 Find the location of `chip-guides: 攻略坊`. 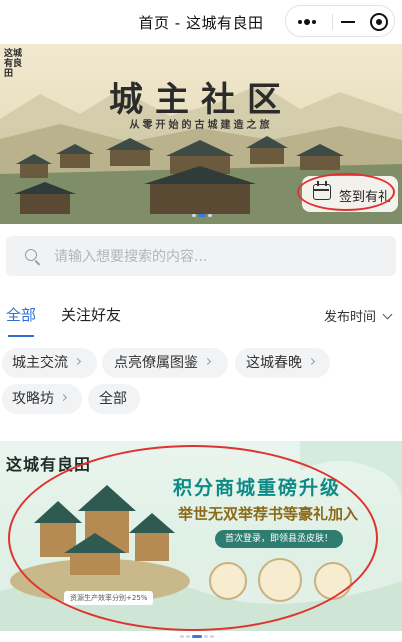

chip-guides: 攻略坊 is located at coordinates (42, 399).